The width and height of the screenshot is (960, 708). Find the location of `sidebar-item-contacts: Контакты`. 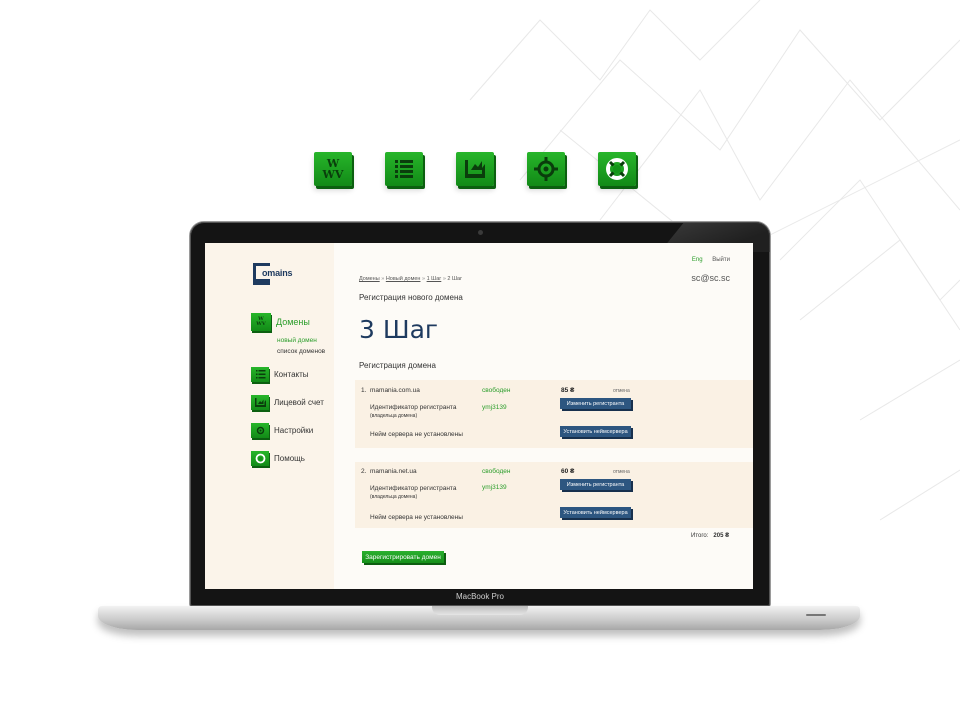

sidebar-item-contacts: Контакты is located at coordinates (280, 374).